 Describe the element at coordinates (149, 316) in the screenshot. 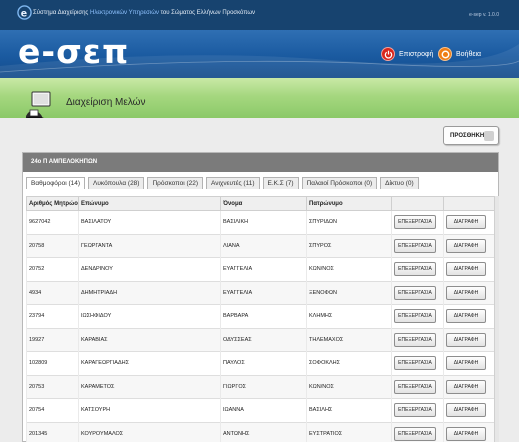

I see `surname-cell: ΙΩΣΗΦΙΔΟΥ` at that location.